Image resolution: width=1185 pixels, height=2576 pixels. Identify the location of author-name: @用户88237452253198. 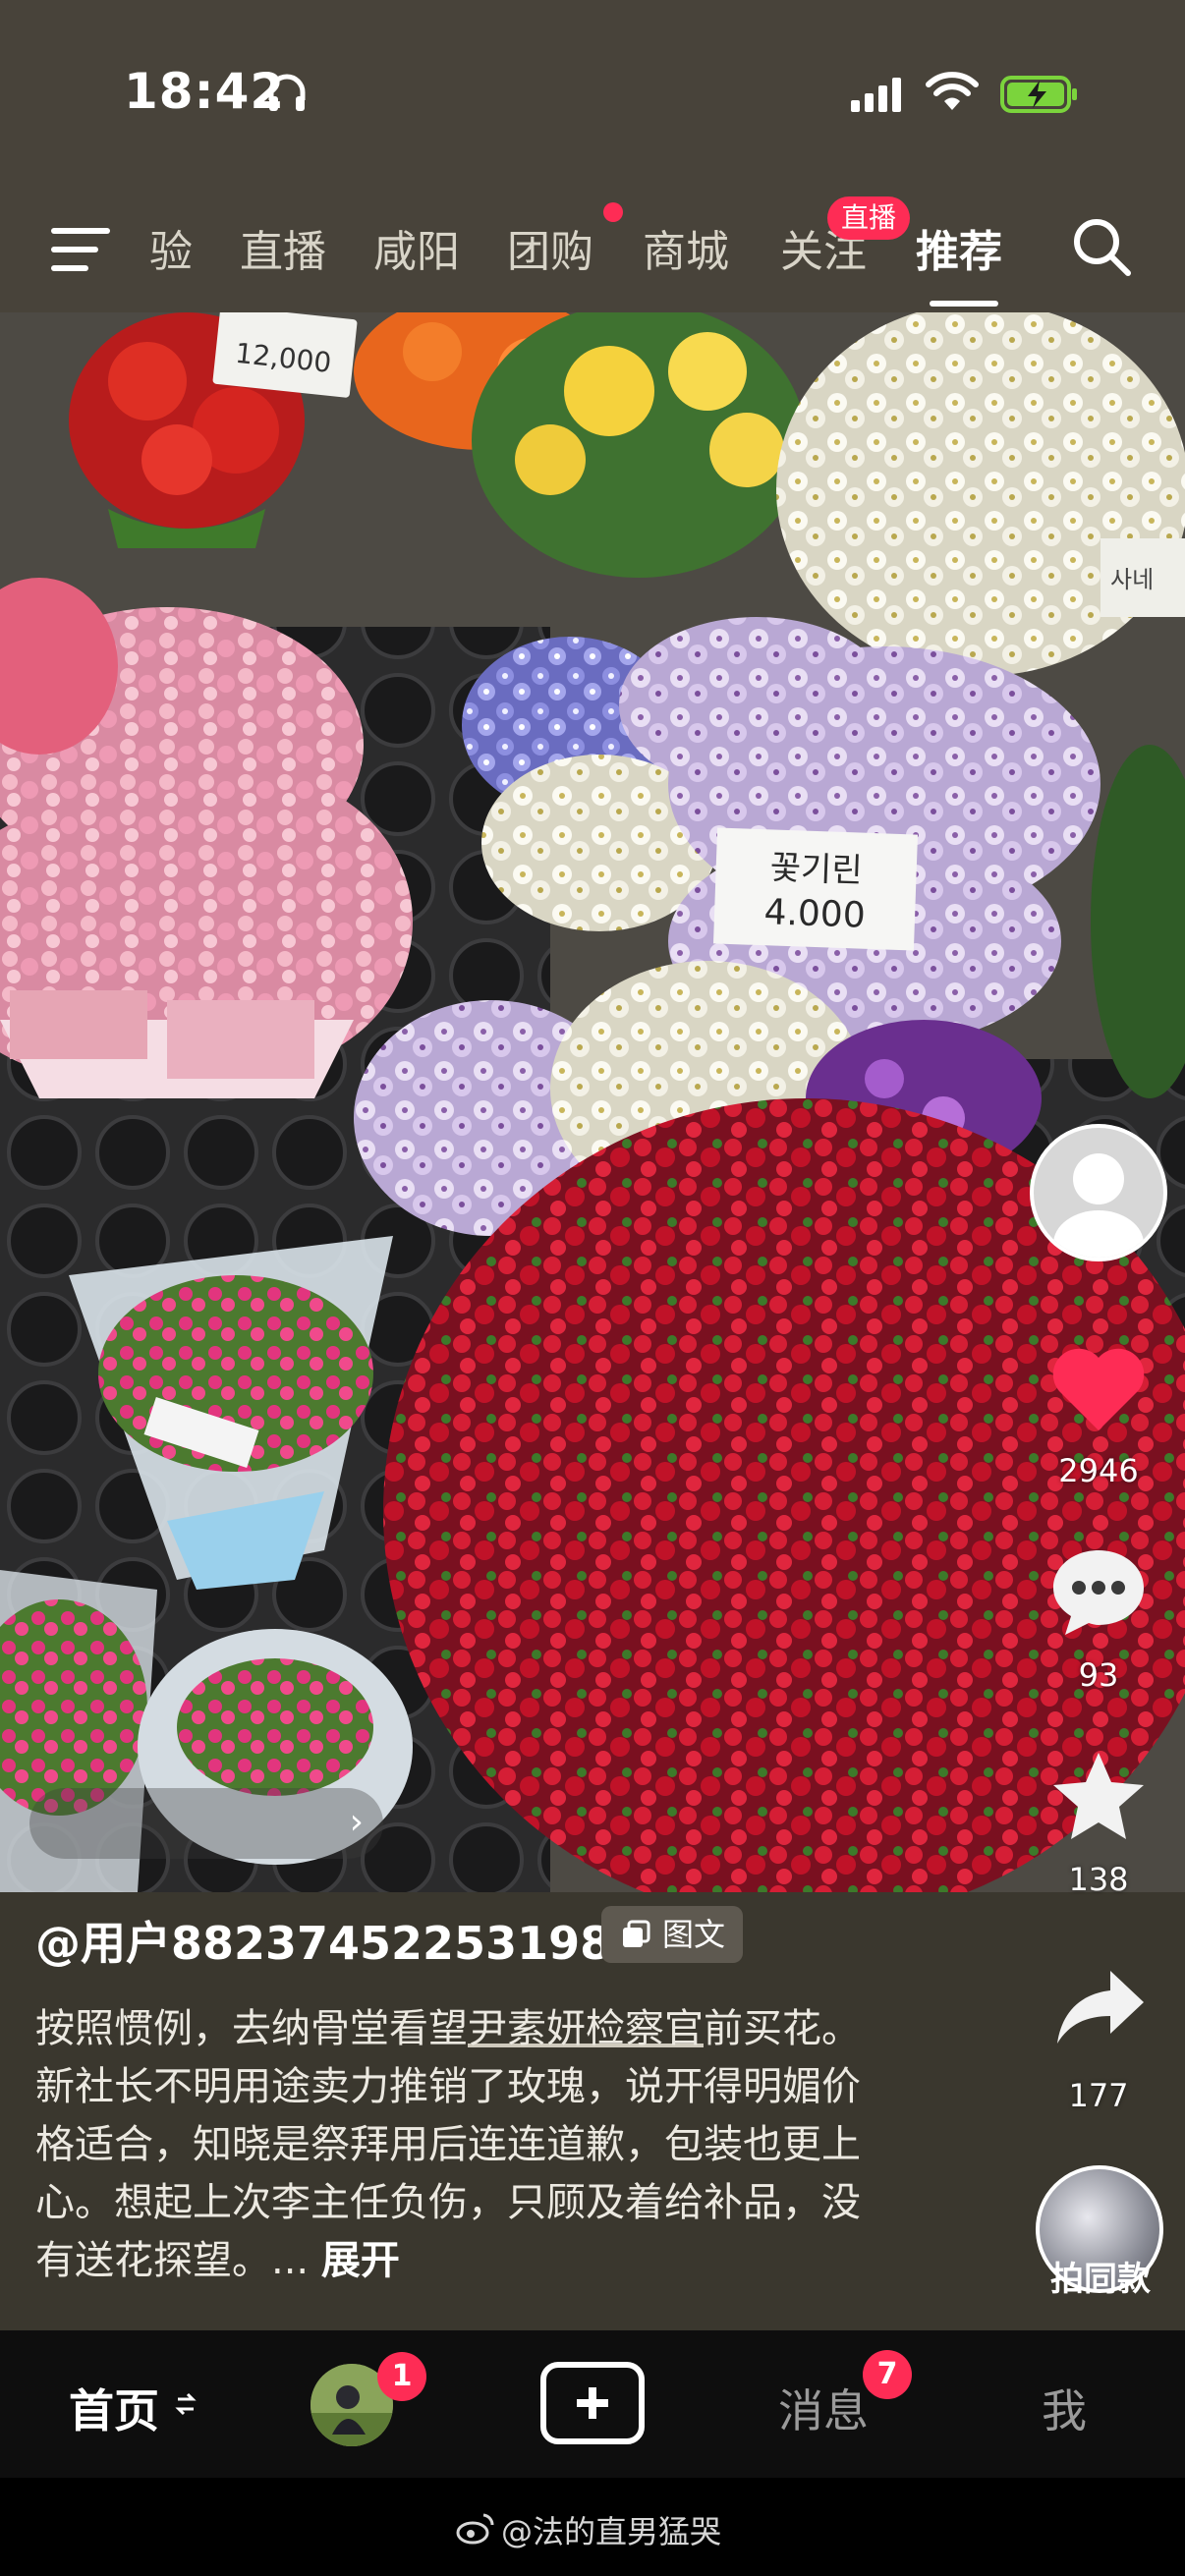
(323, 1940).